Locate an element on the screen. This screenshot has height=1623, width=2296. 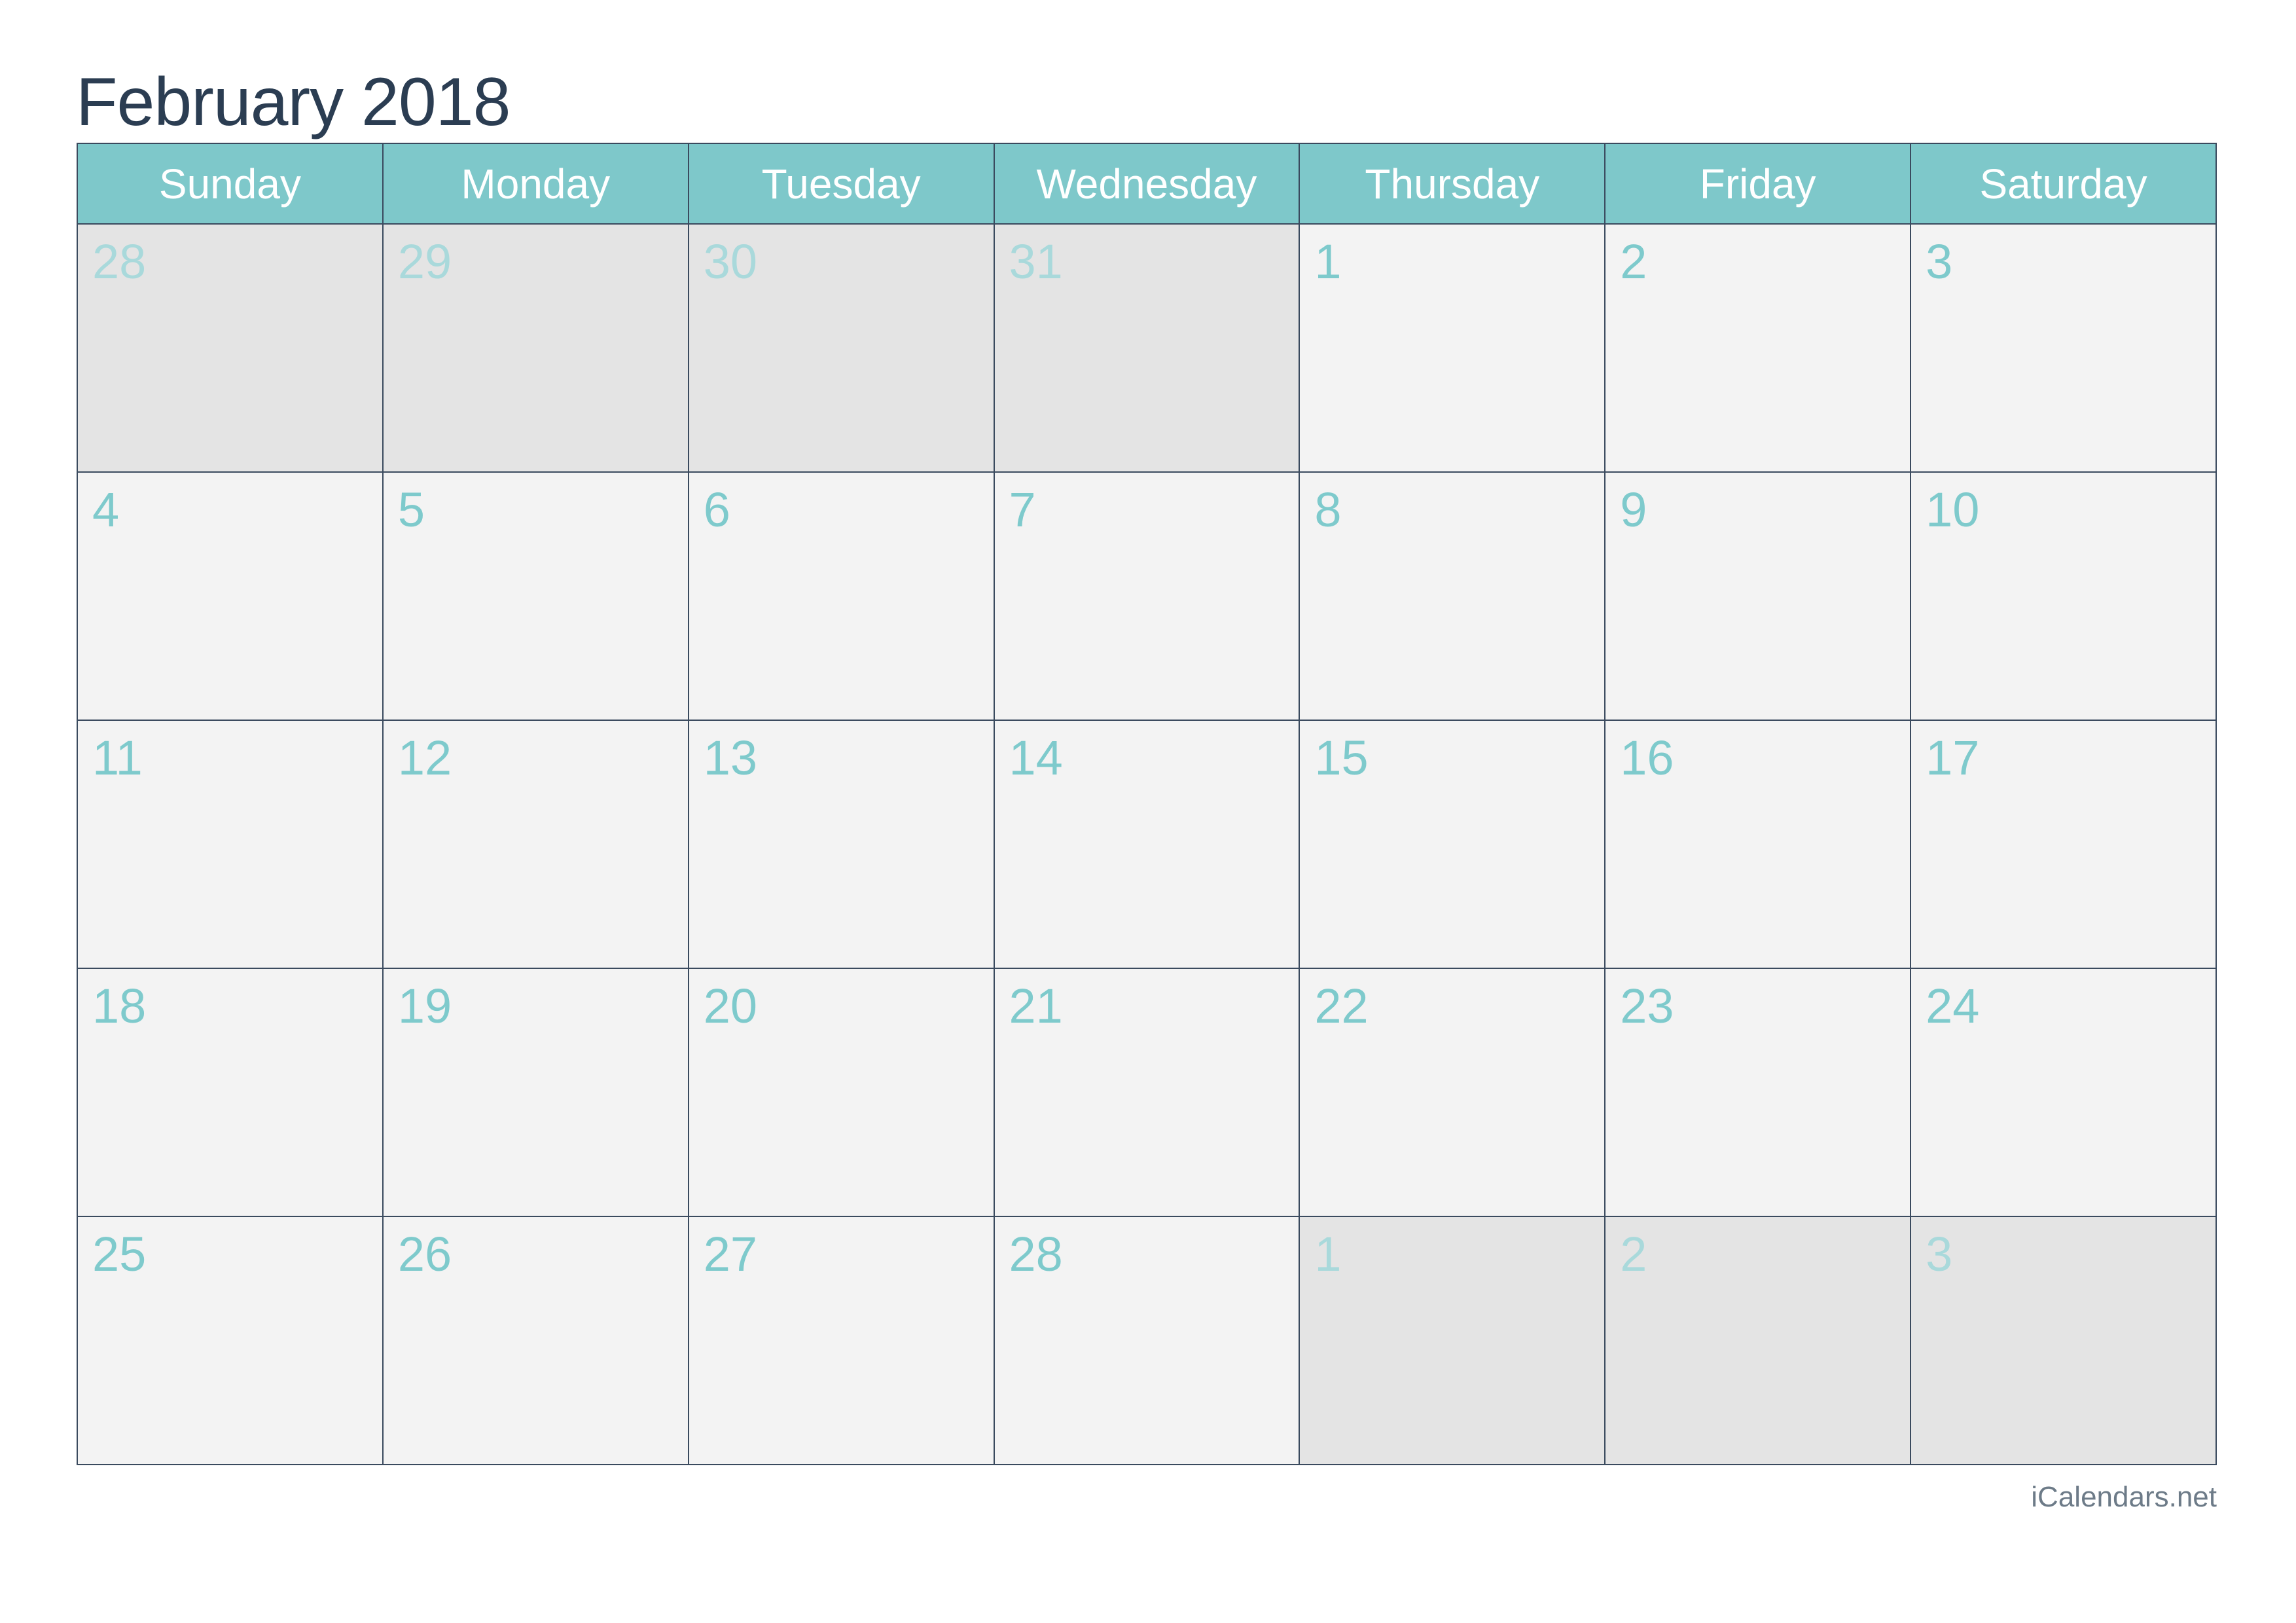
day-number: 16 is located at coordinates (1647, 758).